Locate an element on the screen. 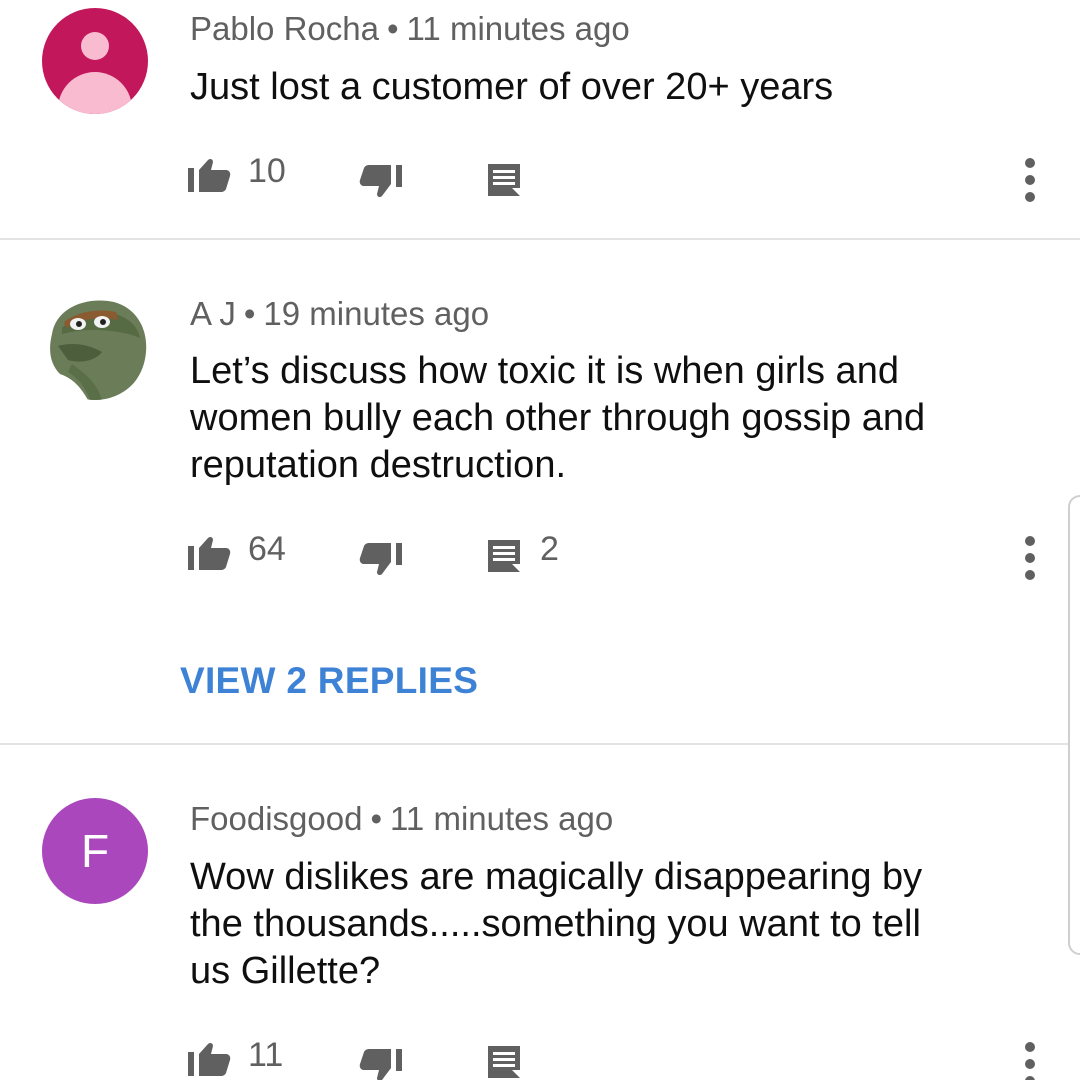 This screenshot has width=1080, height=1080. comment-author: Pablo Rocha is located at coordinates (284, 28).